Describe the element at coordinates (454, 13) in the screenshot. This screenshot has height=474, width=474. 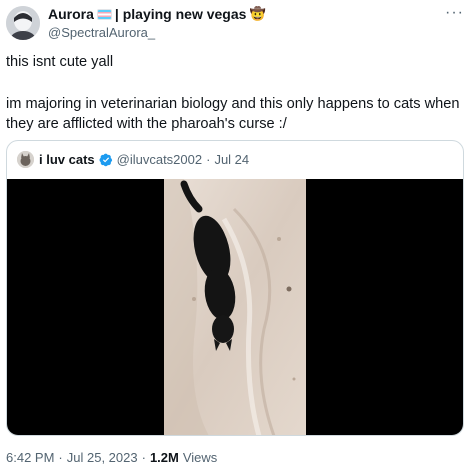
I see `more-options-icon: ···` at that location.